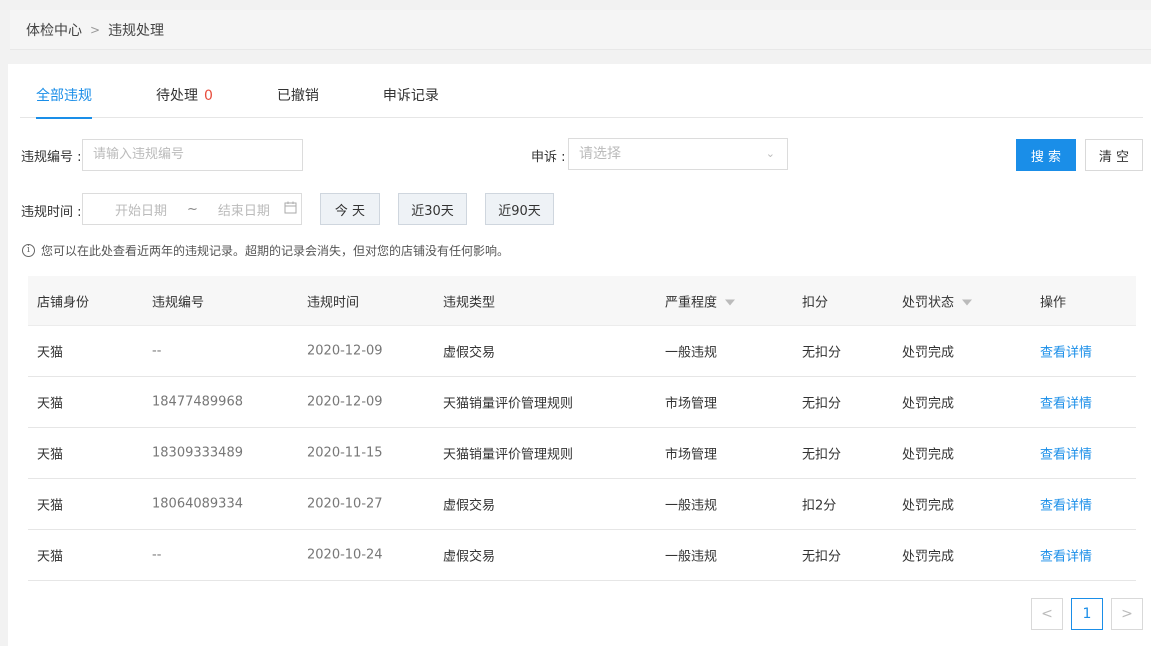  Describe the element at coordinates (244, 209) in the screenshot. I see `end-date-input: 结束日期` at that location.